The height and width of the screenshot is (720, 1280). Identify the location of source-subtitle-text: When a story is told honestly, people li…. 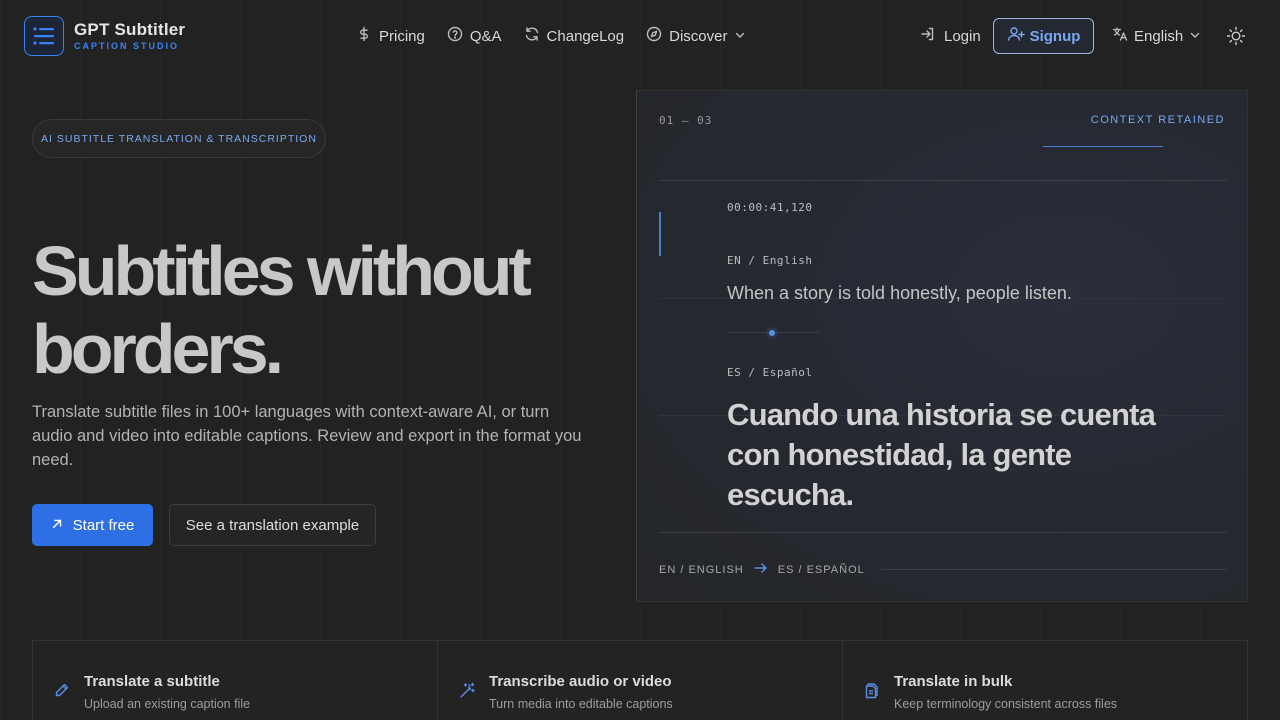
(899, 293).